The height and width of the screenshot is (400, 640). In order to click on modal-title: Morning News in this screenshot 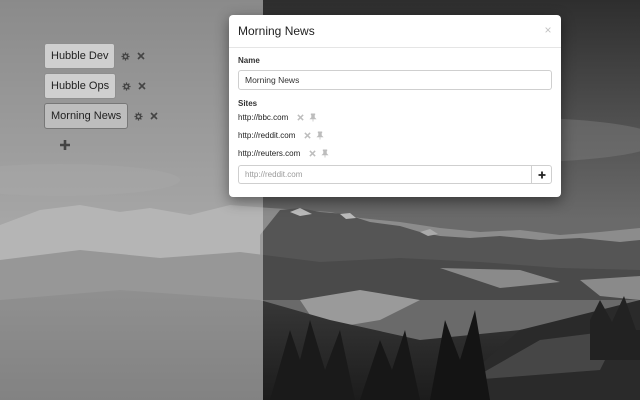, I will do `click(276, 31)`.